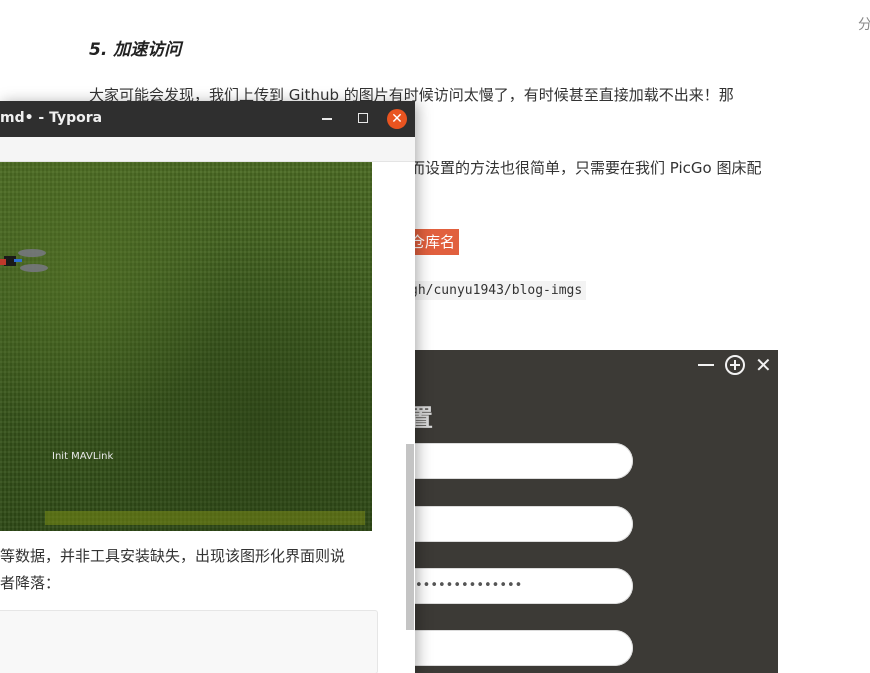 The image size is (870, 673). What do you see at coordinates (25, 262) in the screenshot?
I see `drone-model` at bounding box center [25, 262].